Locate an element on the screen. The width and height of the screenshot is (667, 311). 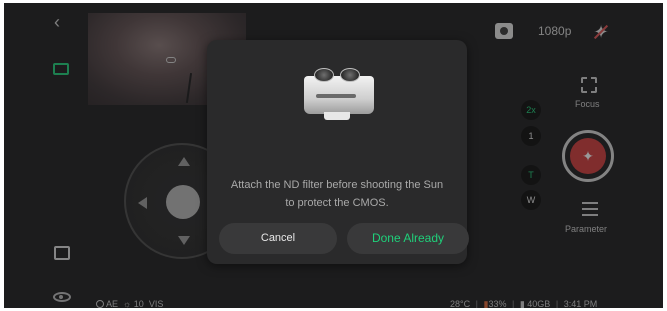
nd-filter-lens-left is located at coordinates (324, 75).